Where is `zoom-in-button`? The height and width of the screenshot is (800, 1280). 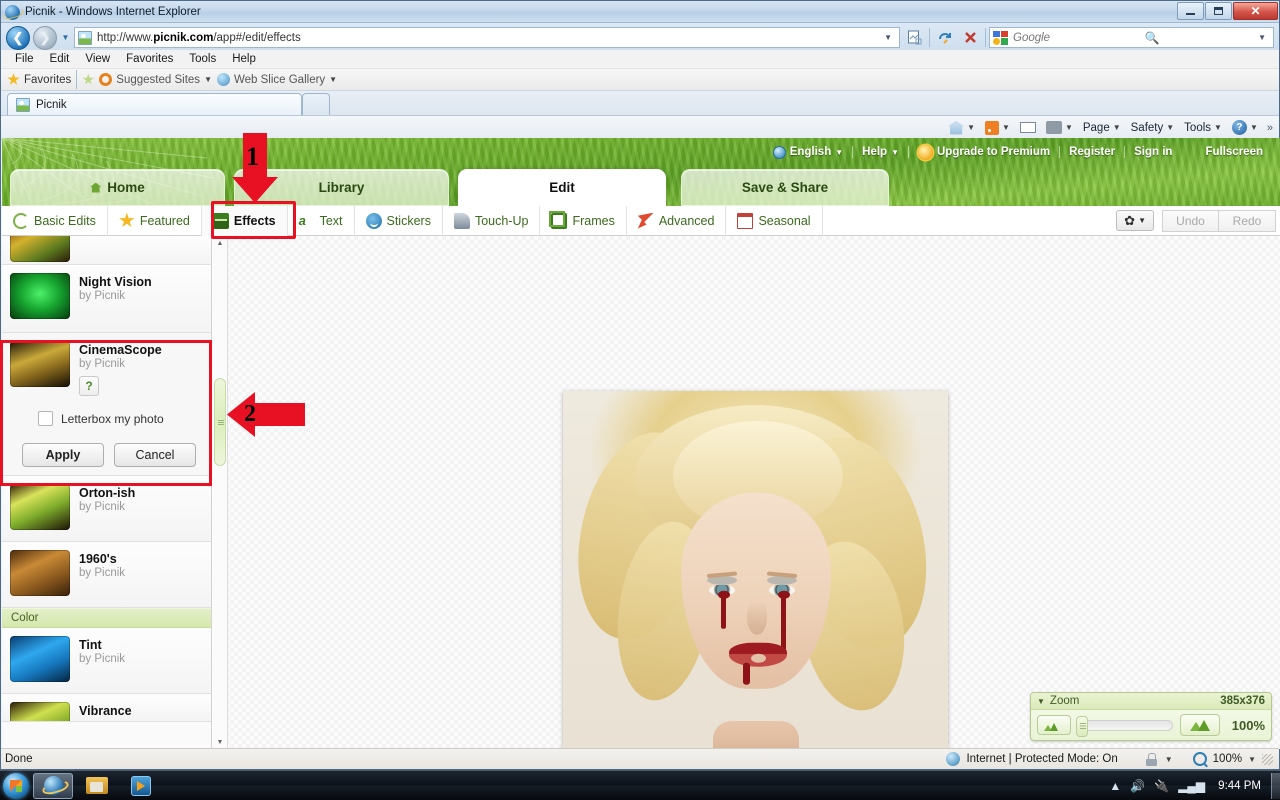 zoom-in-button is located at coordinates (1200, 725).